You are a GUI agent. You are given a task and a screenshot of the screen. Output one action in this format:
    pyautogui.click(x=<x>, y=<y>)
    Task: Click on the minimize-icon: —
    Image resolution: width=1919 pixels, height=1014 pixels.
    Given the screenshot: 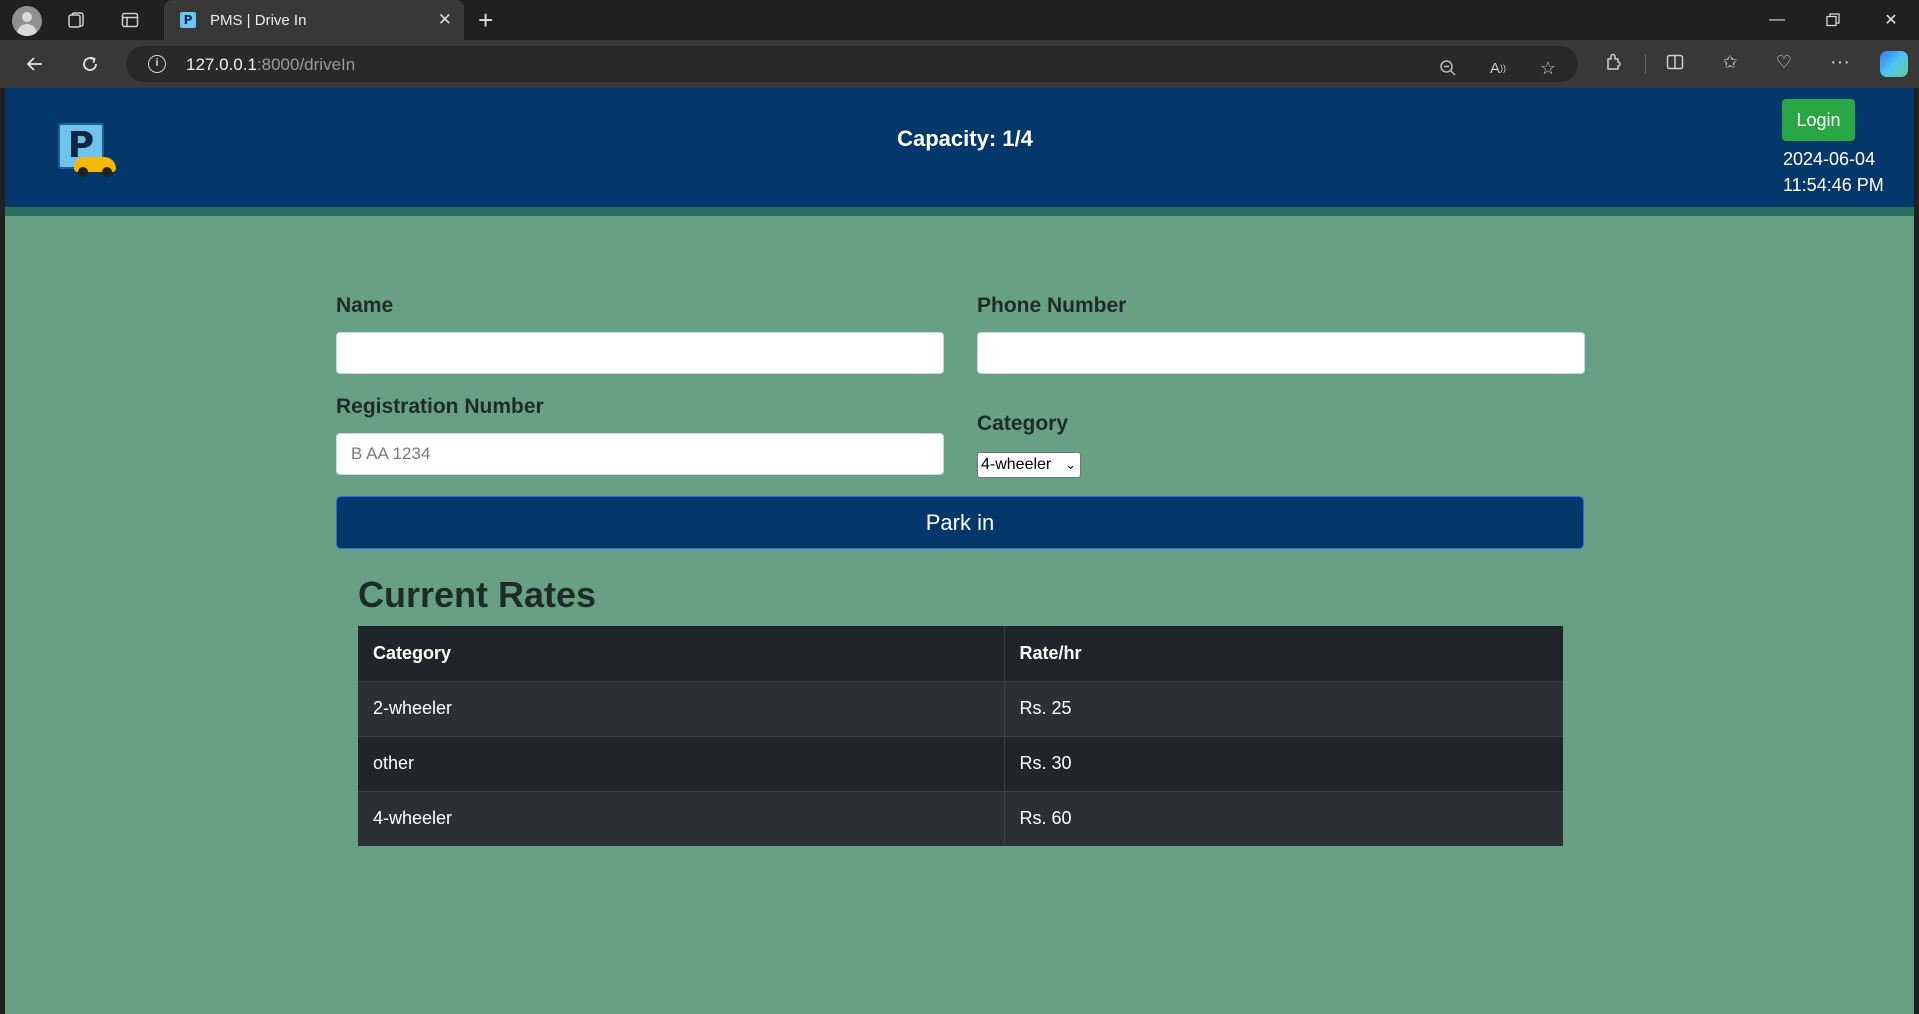 What is the action you would take?
    pyautogui.click(x=1777, y=20)
    